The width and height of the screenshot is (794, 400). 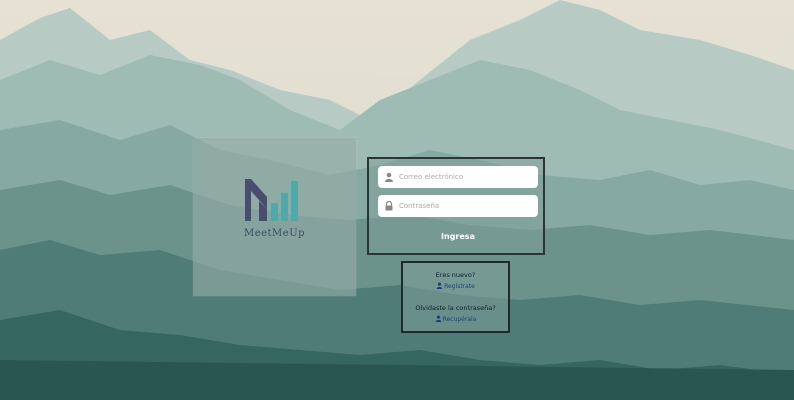 I want to click on register-link: Regístrate, so click(x=455, y=286).